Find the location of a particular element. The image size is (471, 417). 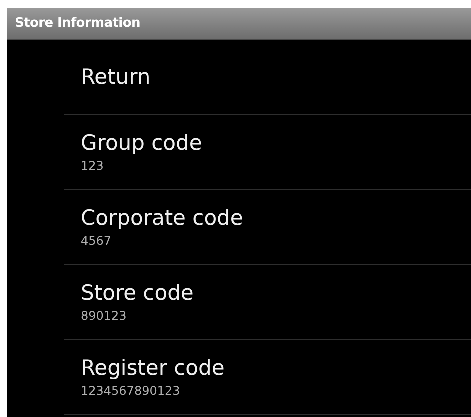

item-value: 123 is located at coordinates (93, 166).